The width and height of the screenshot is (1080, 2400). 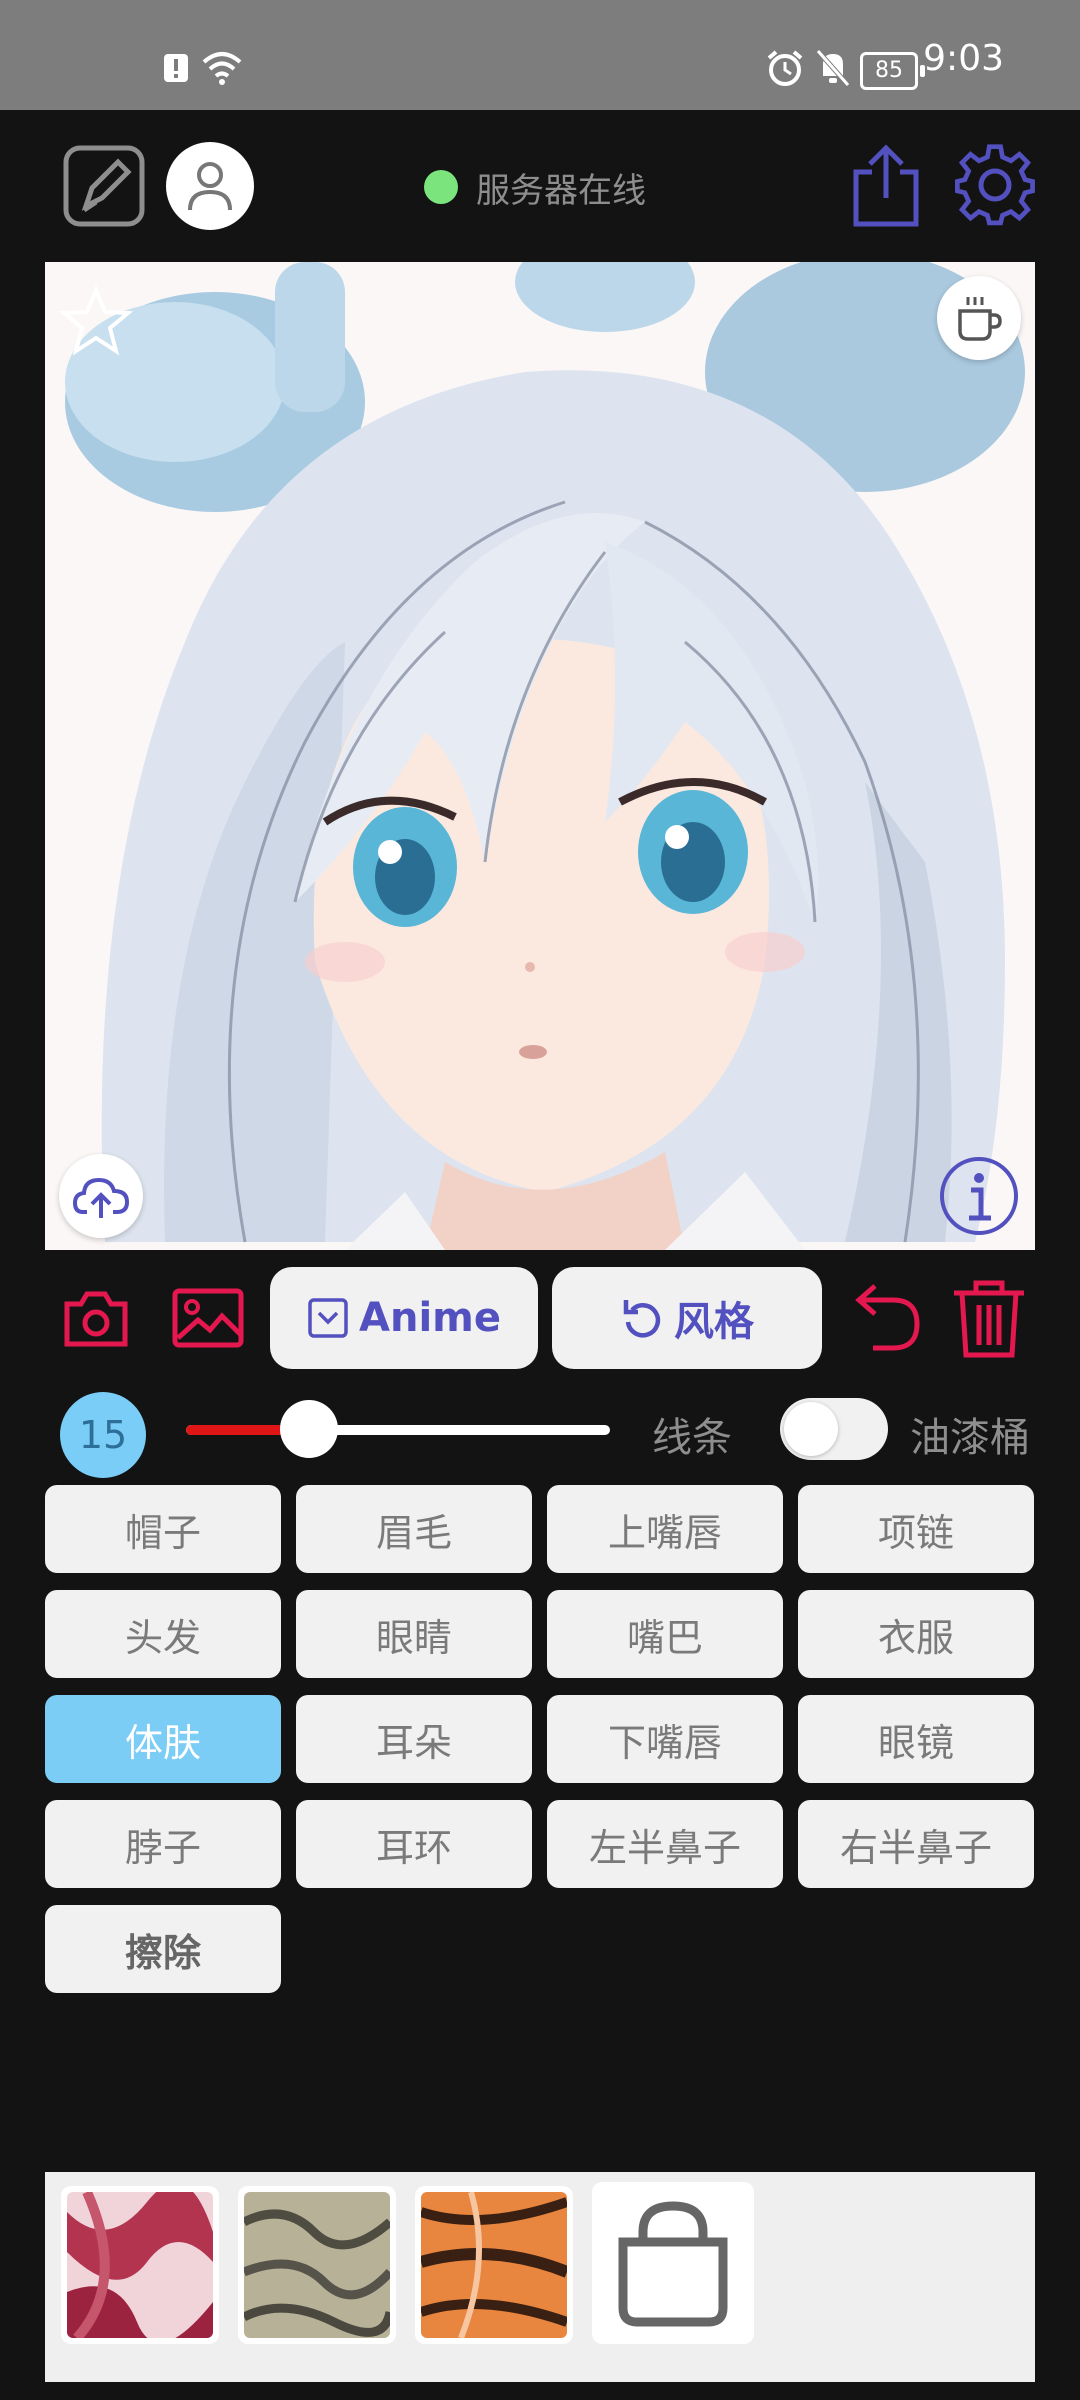 I want to click on shop-bag-icon, so click(x=673, y=2264).